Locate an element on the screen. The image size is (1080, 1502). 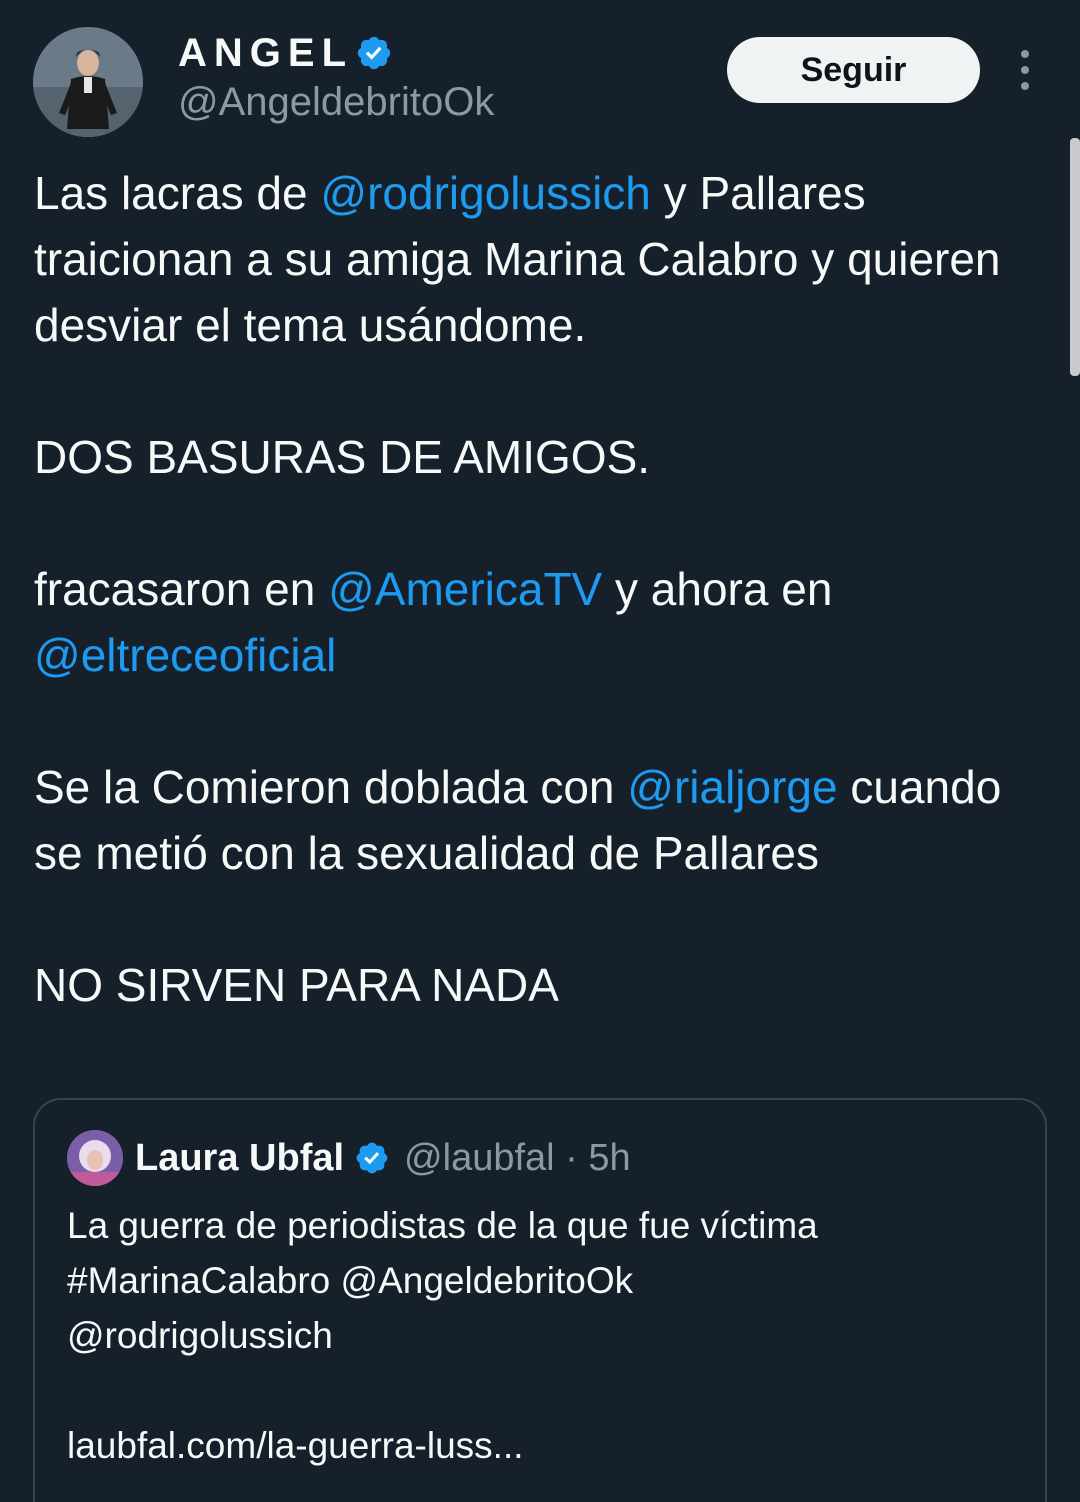
quoted-author-name: Laura Ubfal is located at coordinates (239, 1158).